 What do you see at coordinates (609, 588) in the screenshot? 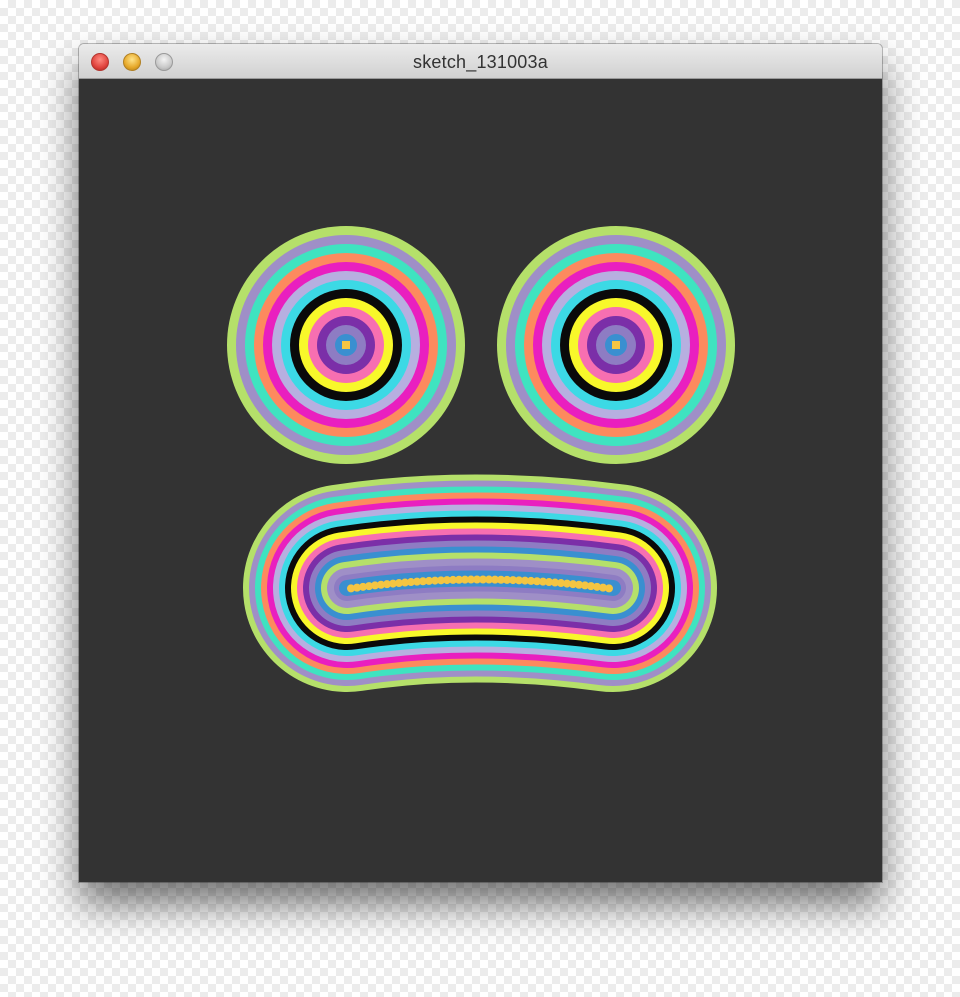
I see `mouth-center-dot` at bounding box center [609, 588].